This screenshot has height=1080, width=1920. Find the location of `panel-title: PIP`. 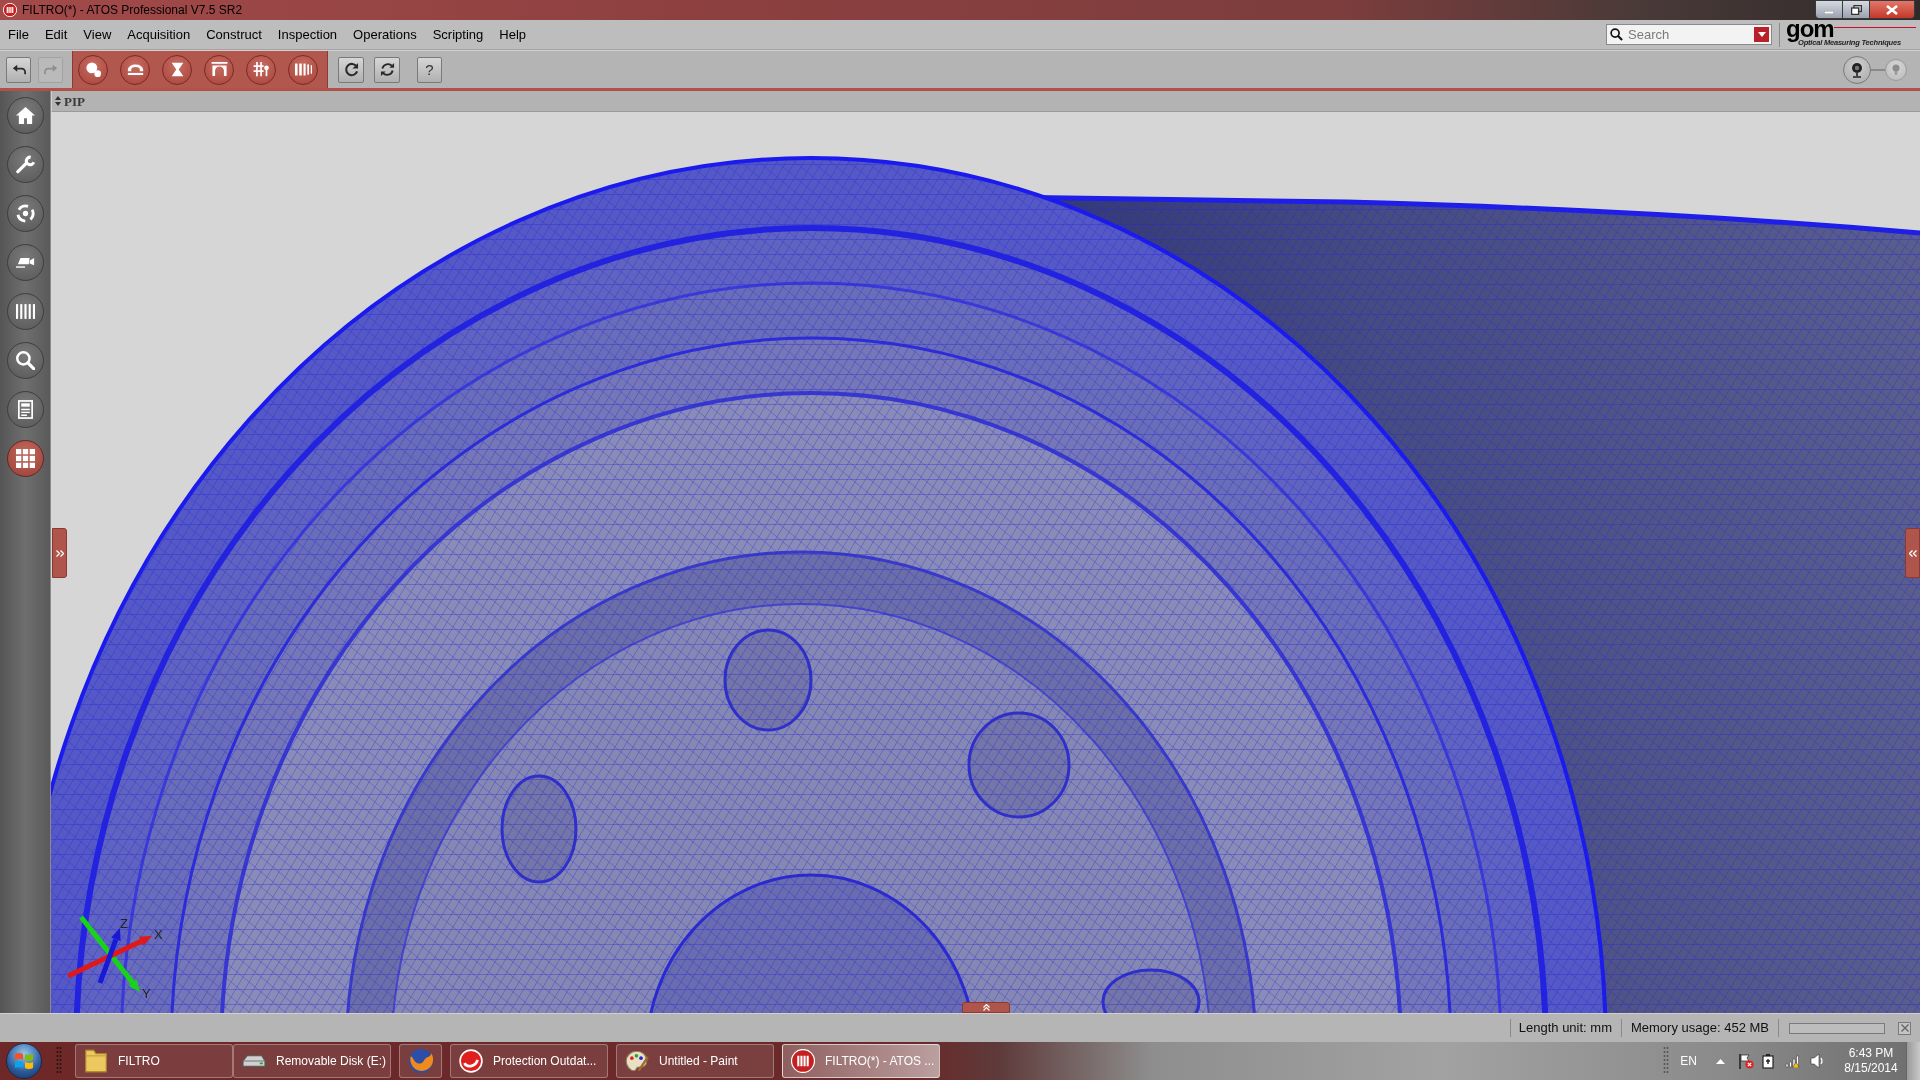

panel-title: PIP is located at coordinates (74, 101).